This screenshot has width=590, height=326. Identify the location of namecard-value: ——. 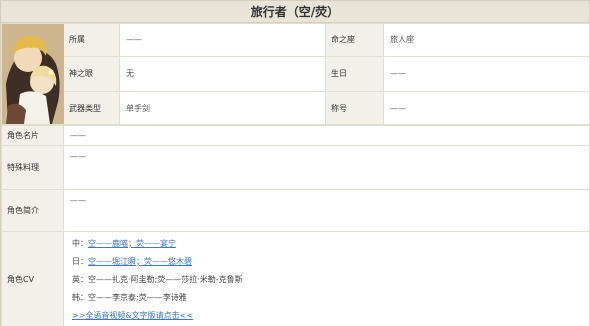
(326, 135).